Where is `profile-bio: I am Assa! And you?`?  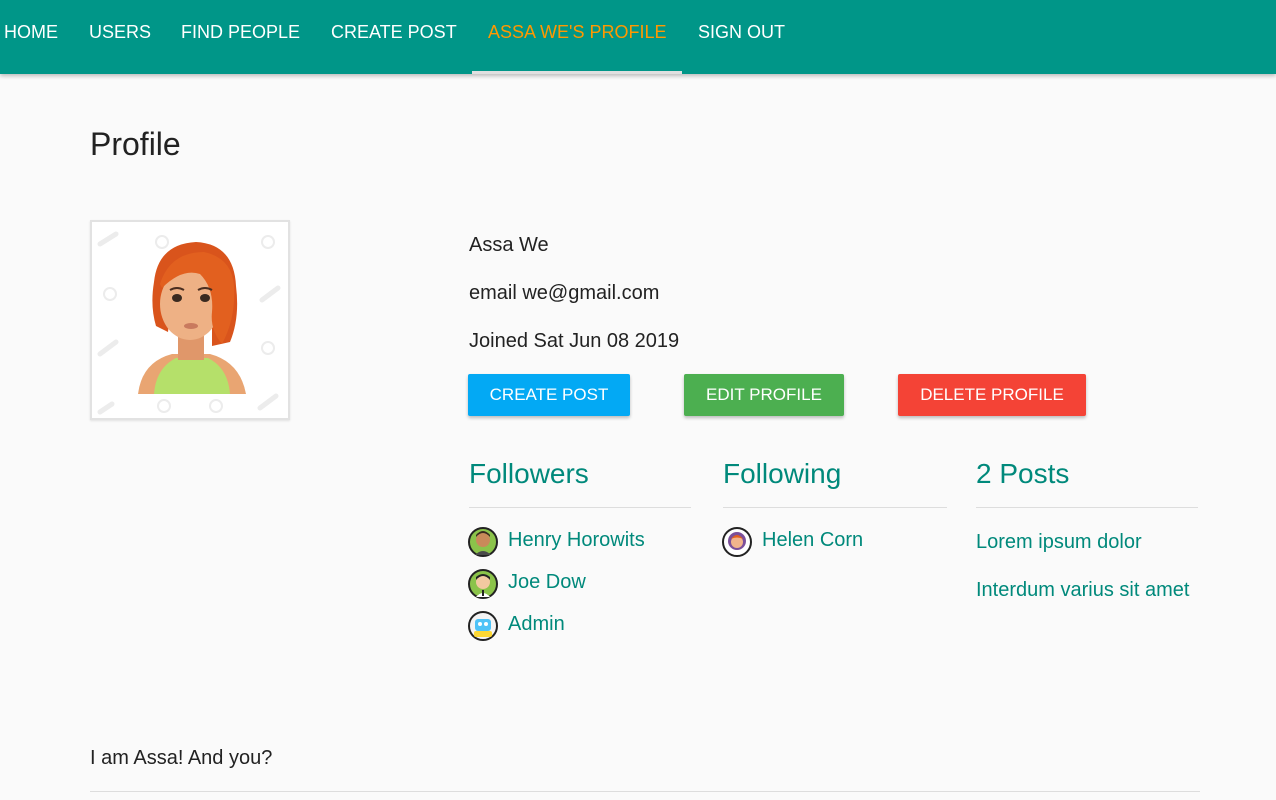 profile-bio: I am Assa! And you? is located at coordinates (181, 758).